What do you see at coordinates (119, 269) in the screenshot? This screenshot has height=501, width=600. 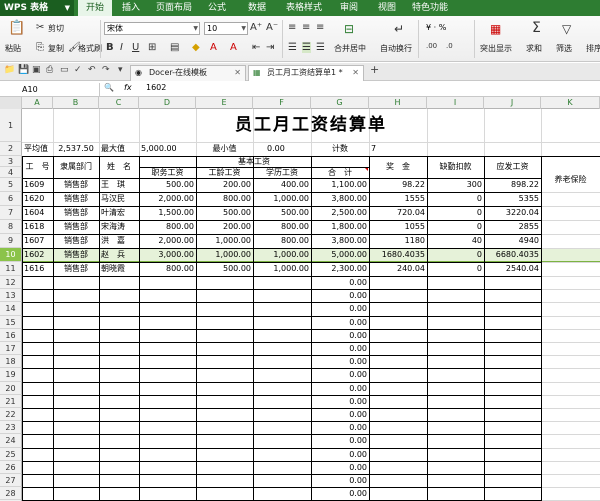 I see `cell-name: 朝晓霞` at bounding box center [119, 269].